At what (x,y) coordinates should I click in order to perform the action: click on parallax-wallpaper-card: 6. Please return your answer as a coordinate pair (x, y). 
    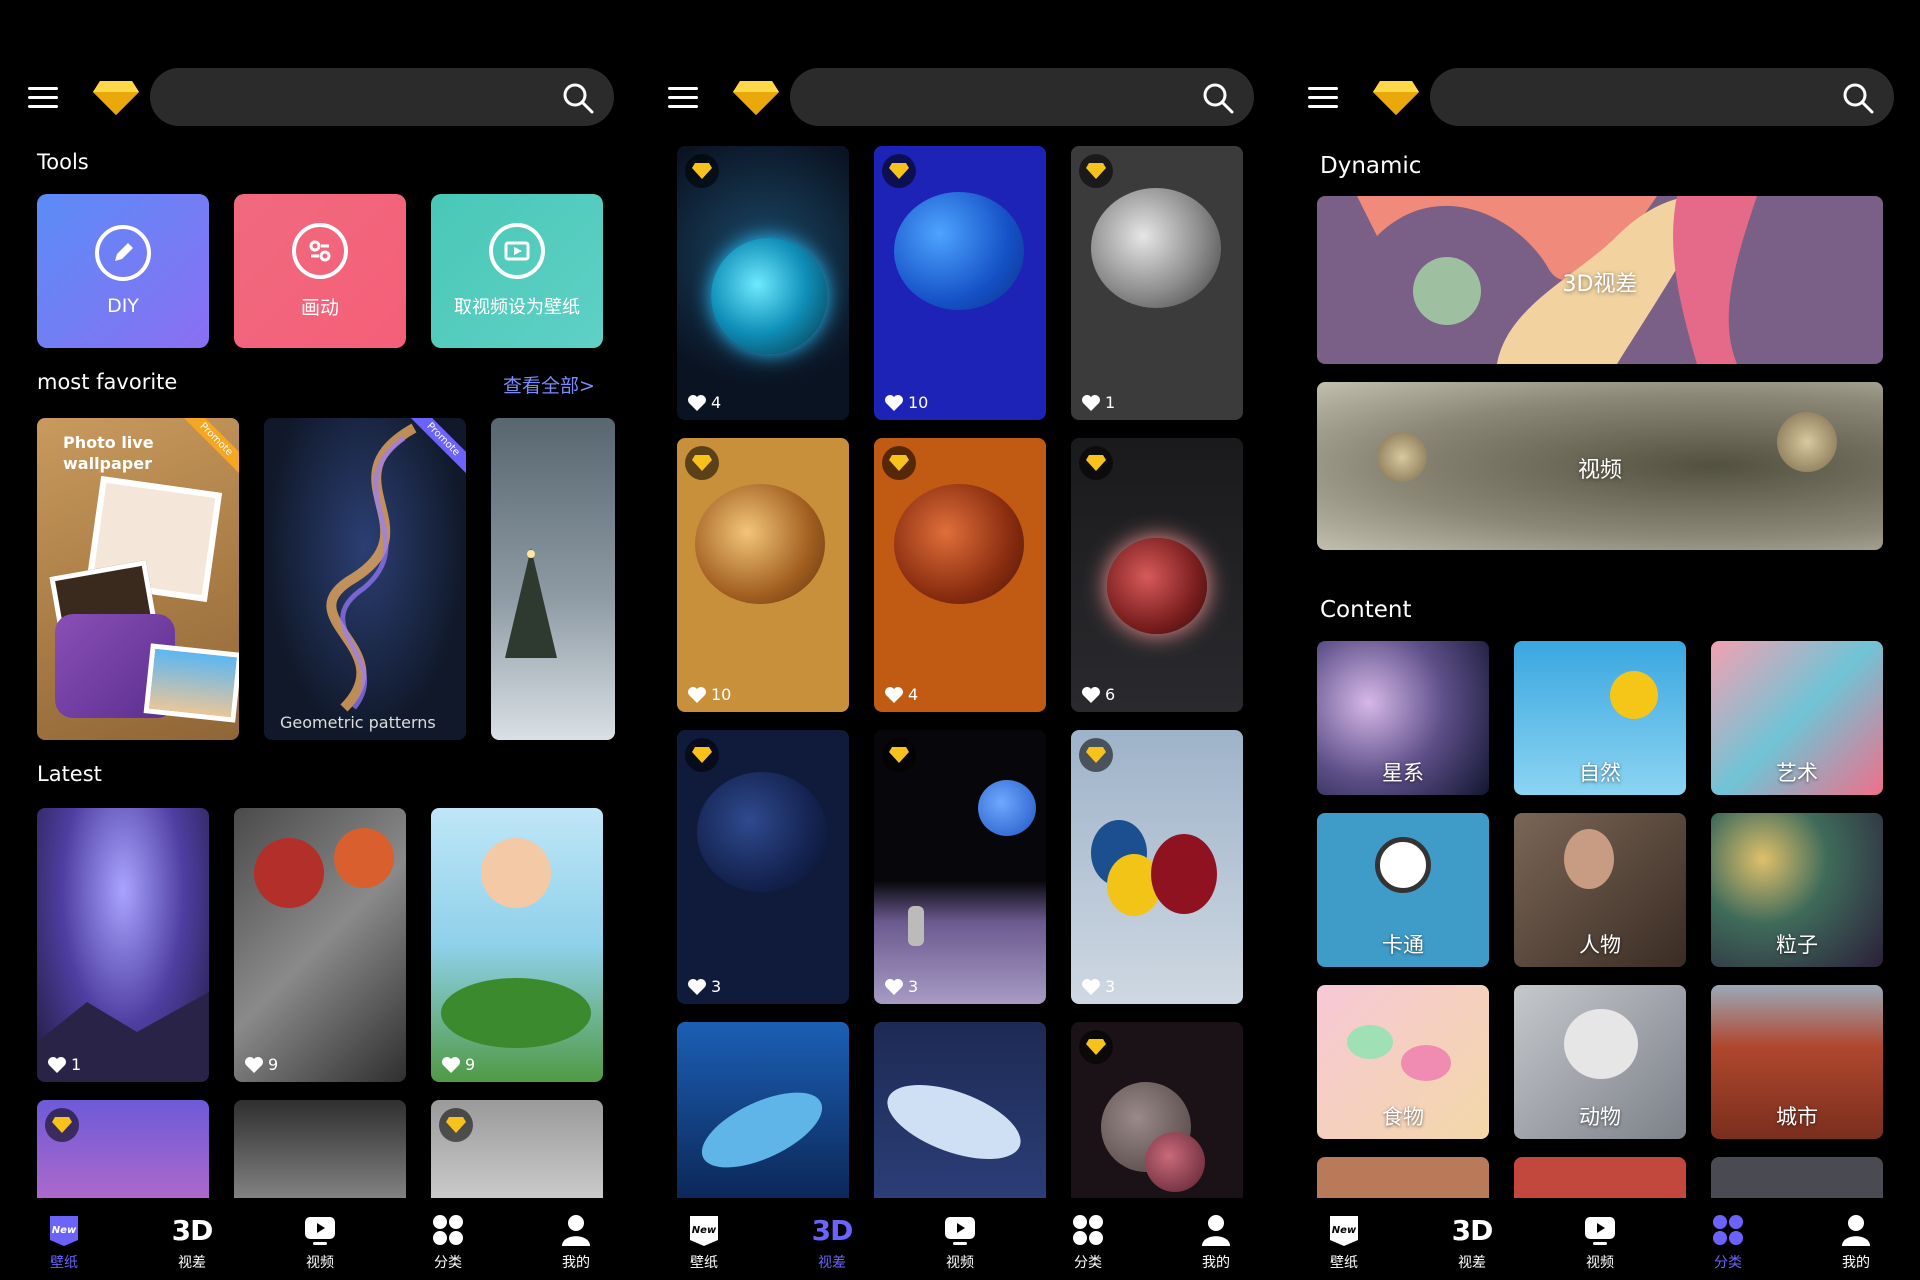
    Looking at the image, I should click on (1157, 575).